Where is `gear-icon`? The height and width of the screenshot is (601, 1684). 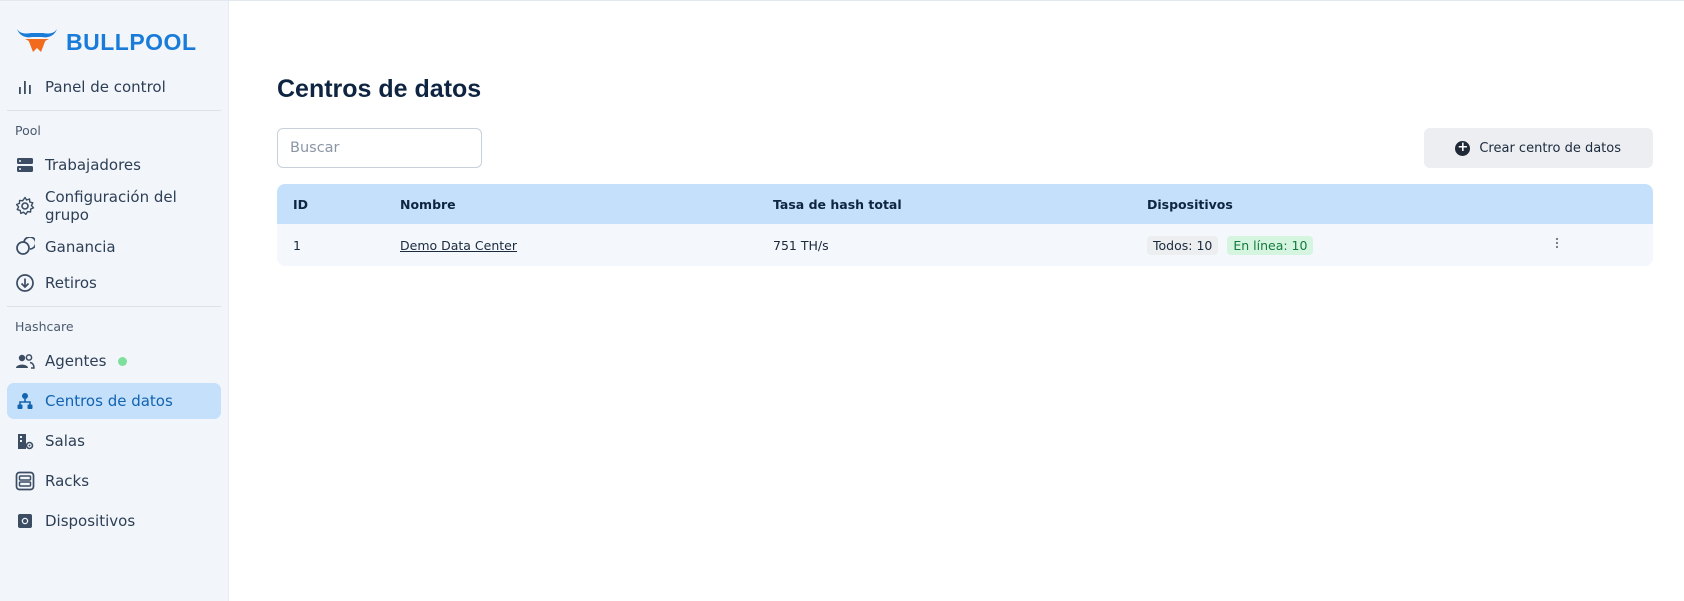
gear-icon is located at coordinates (25, 206).